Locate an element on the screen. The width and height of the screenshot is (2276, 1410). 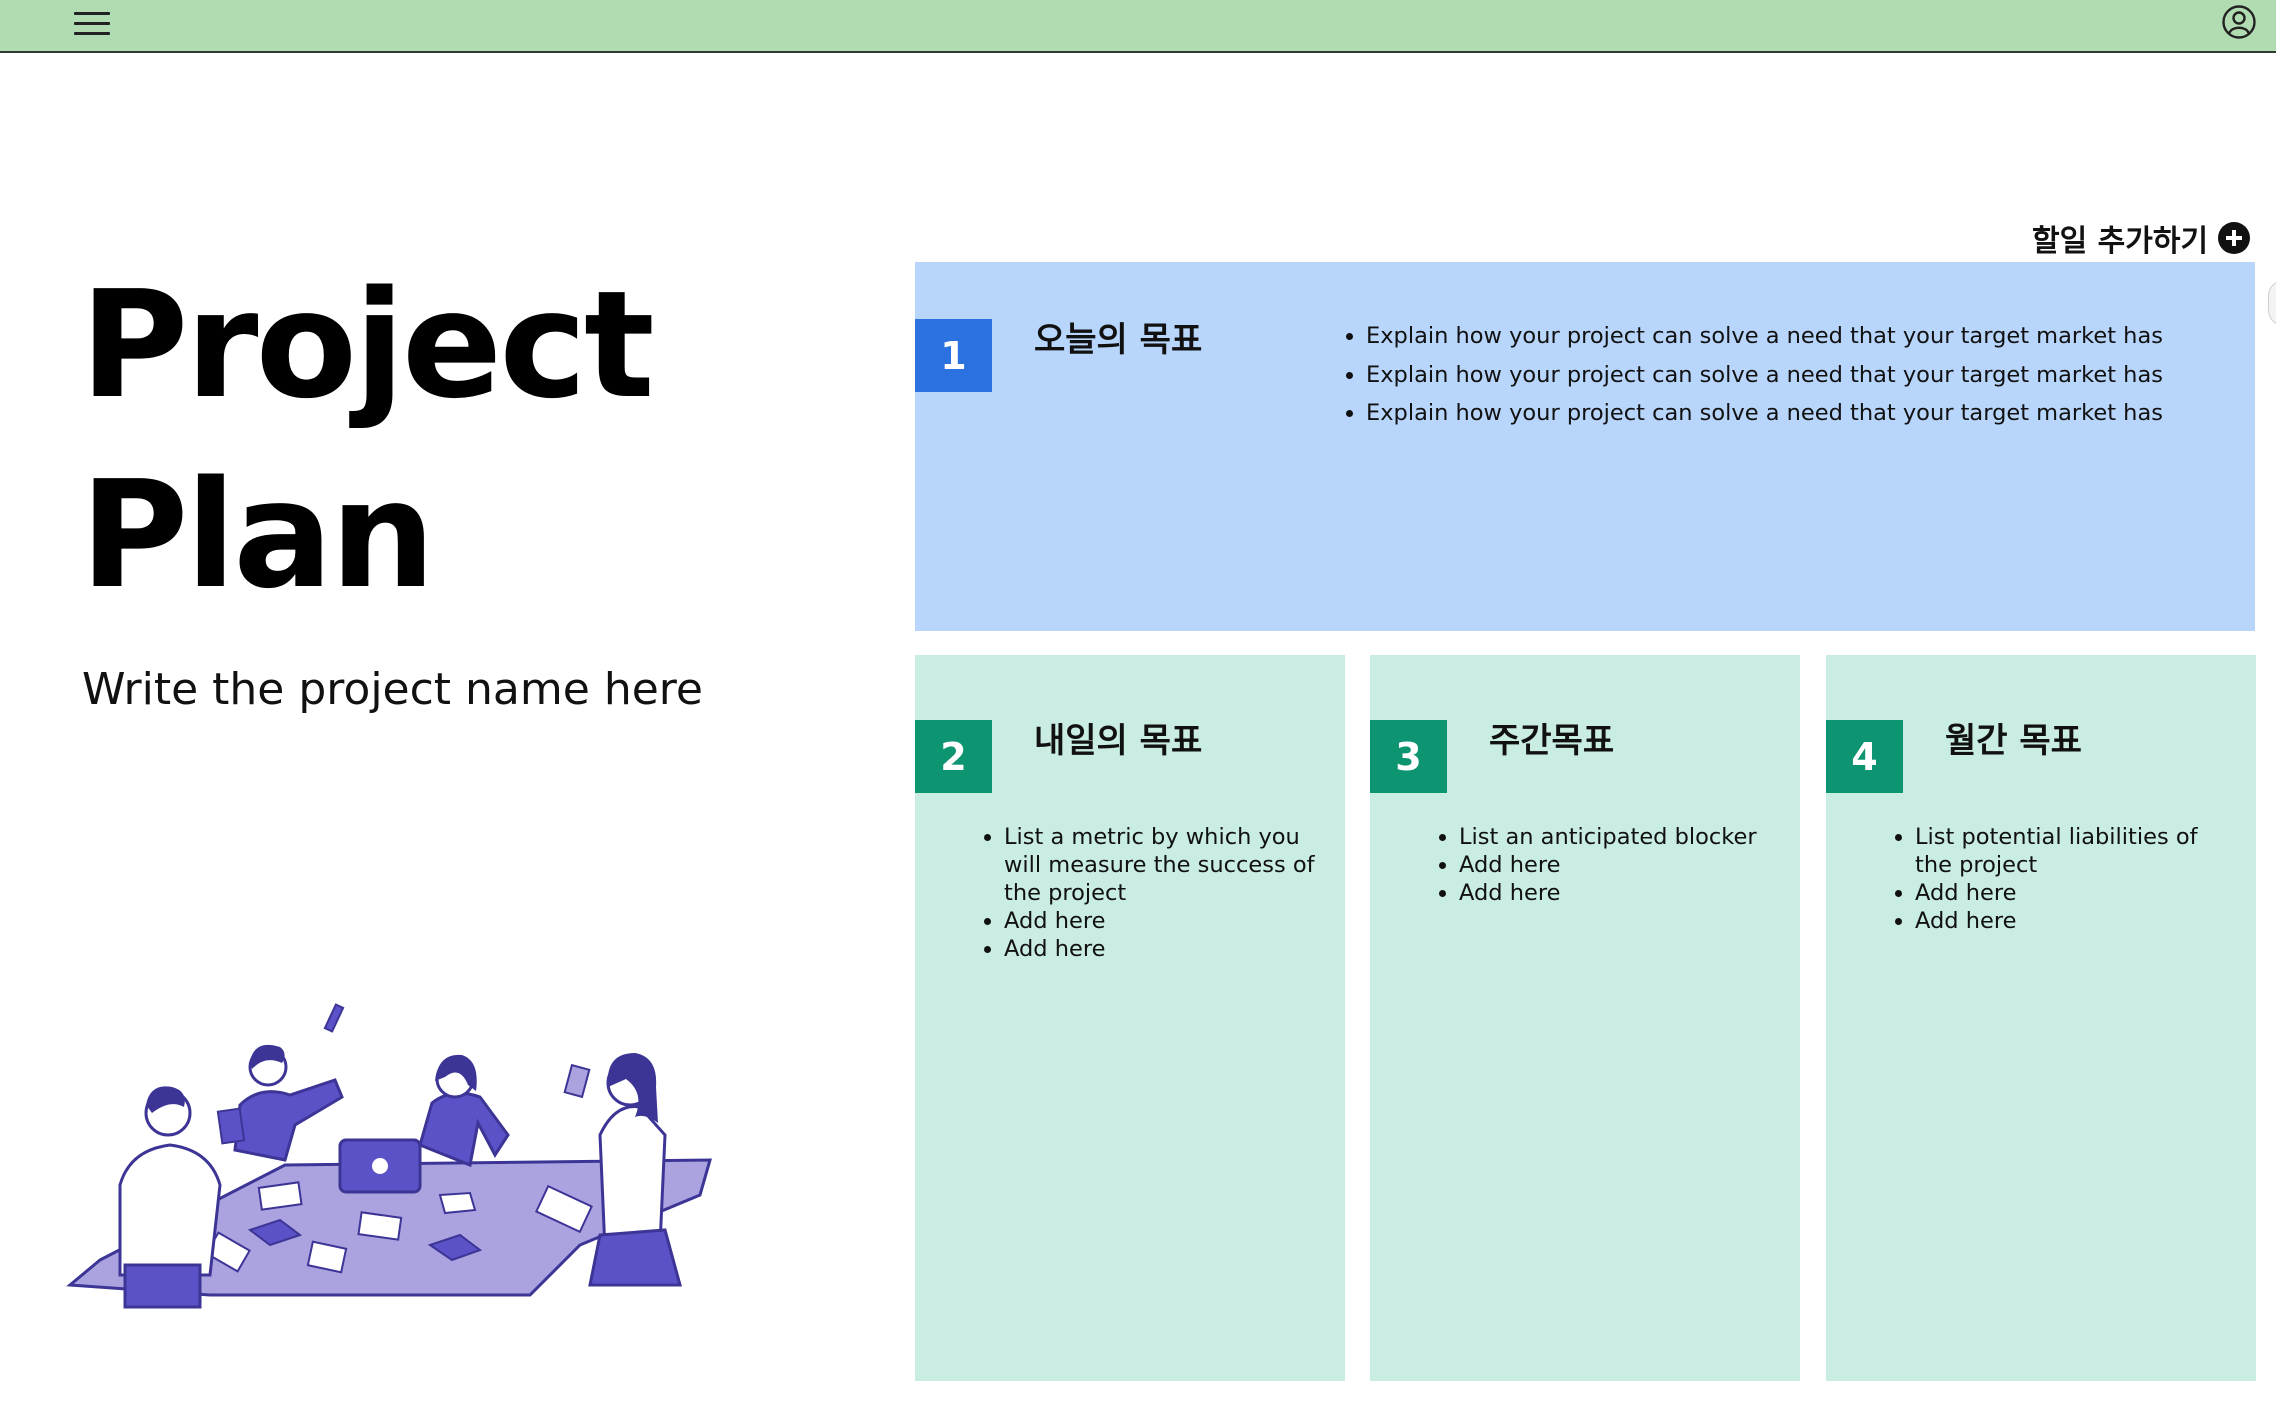
card-title: 주간목표 is located at coordinates (1551, 737).